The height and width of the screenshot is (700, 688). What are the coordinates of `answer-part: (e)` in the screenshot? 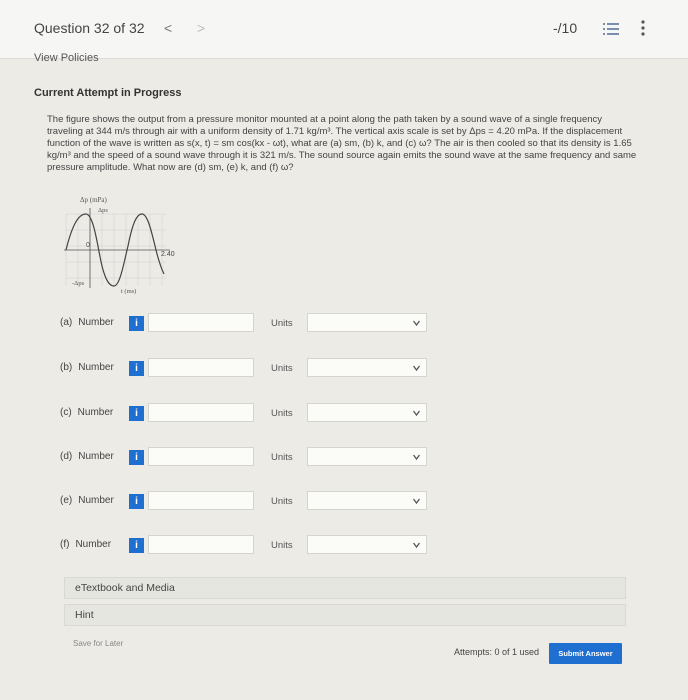 It's located at (66, 500).